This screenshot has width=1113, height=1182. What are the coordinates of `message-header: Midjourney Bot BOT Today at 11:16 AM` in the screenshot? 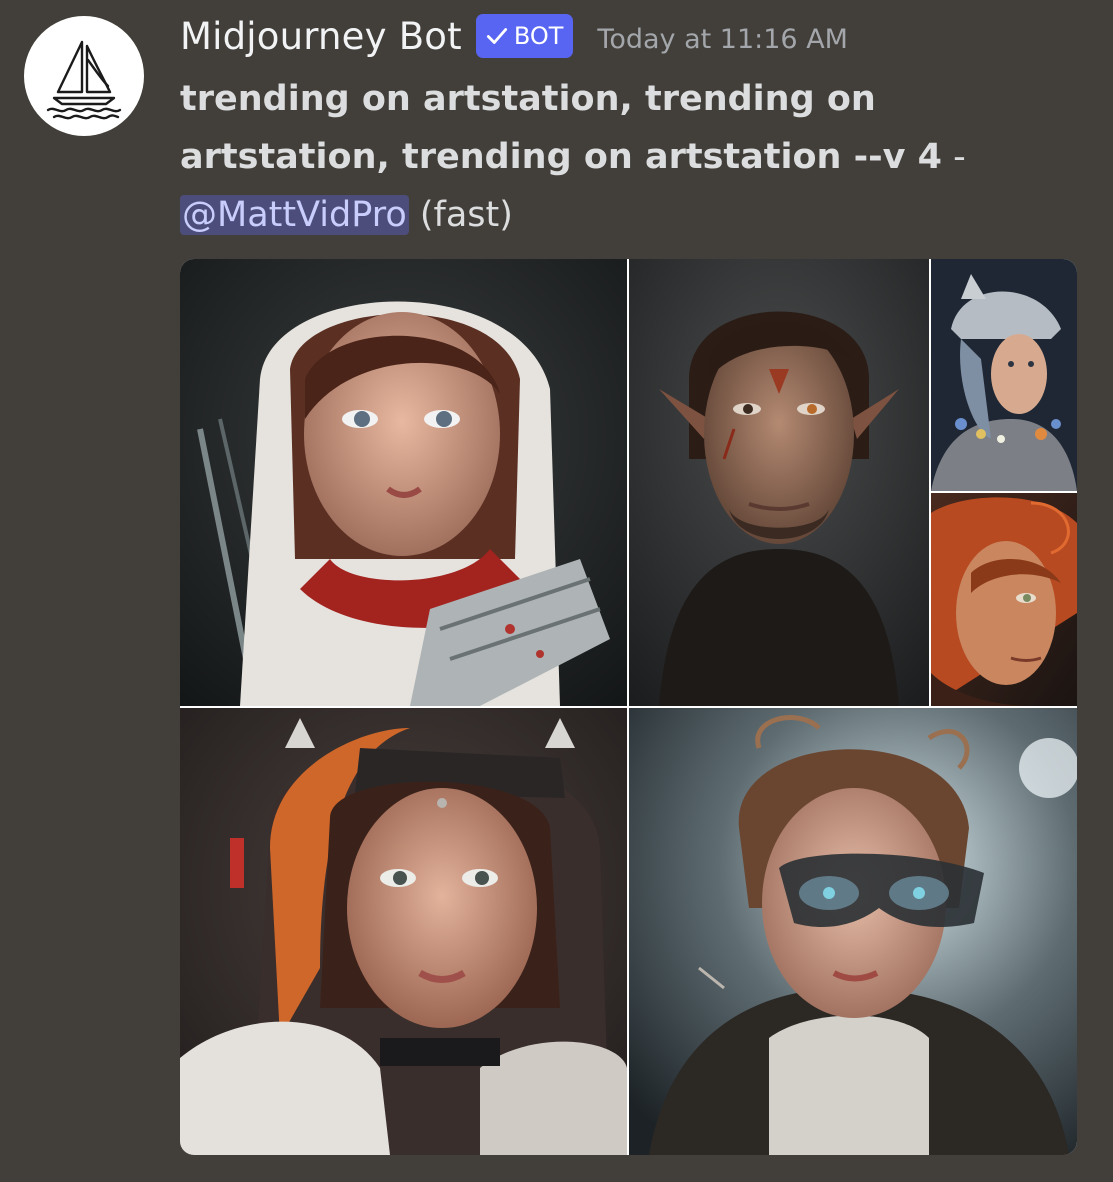 It's located at (514, 36).